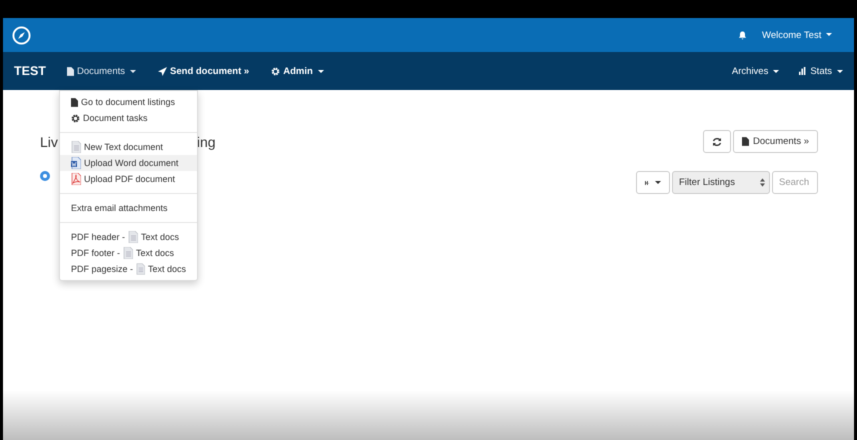  What do you see at coordinates (756, 71) in the screenshot?
I see `nav-menu-link: Archives` at bounding box center [756, 71].